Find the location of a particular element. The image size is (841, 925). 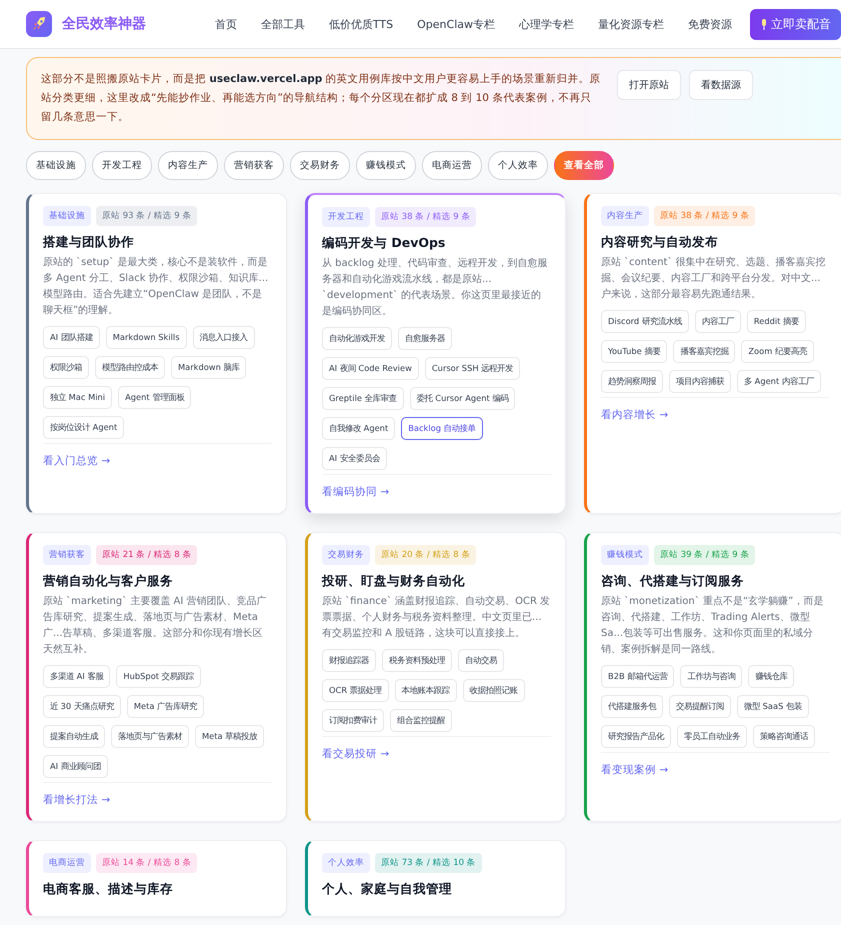

card-title: 编码开发与 DevOps is located at coordinates (384, 243).